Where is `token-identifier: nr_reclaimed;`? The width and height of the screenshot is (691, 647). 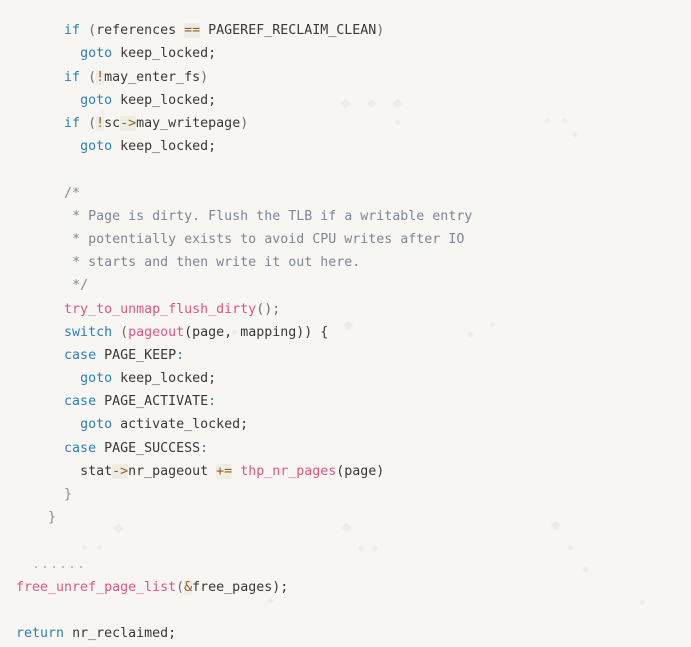
token-identifier: nr_reclaimed; is located at coordinates (120, 634).